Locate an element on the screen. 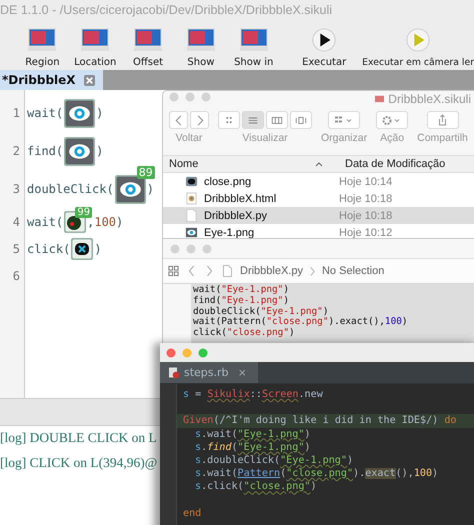  editor-tab: steps.rb × is located at coordinates (209, 372).